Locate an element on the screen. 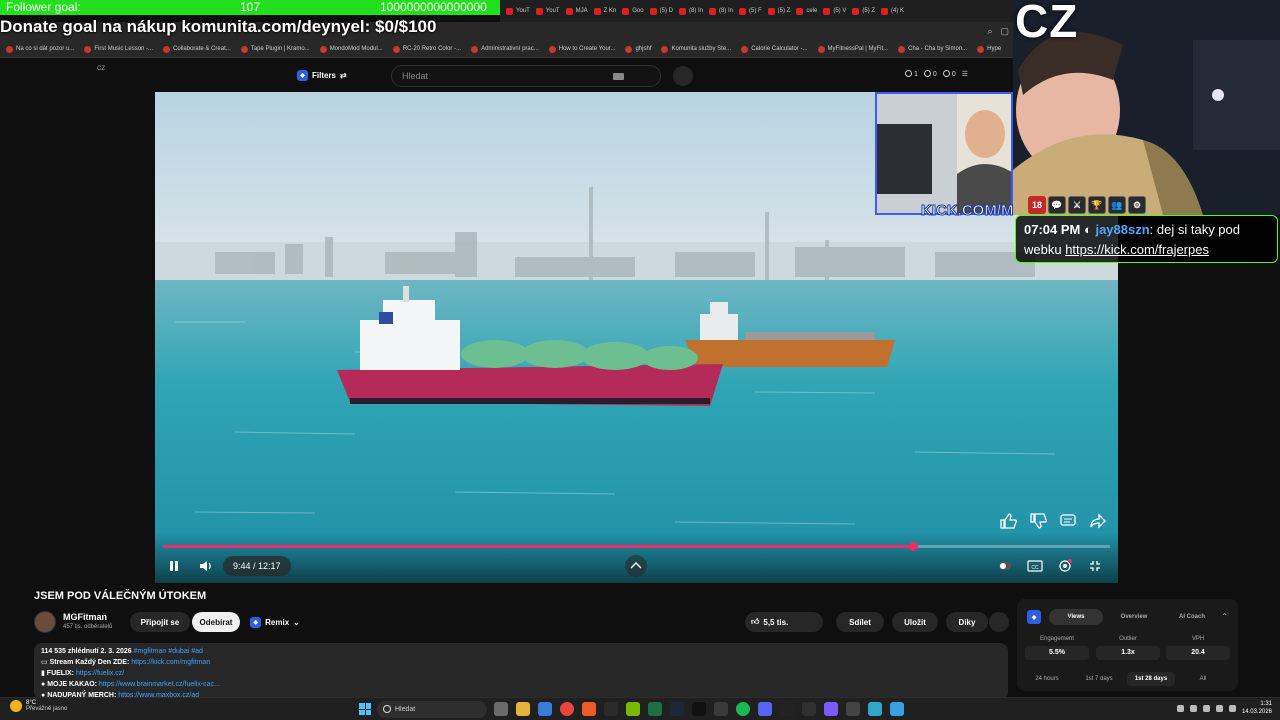  more-actions-button is located at coordinates (999, 622).